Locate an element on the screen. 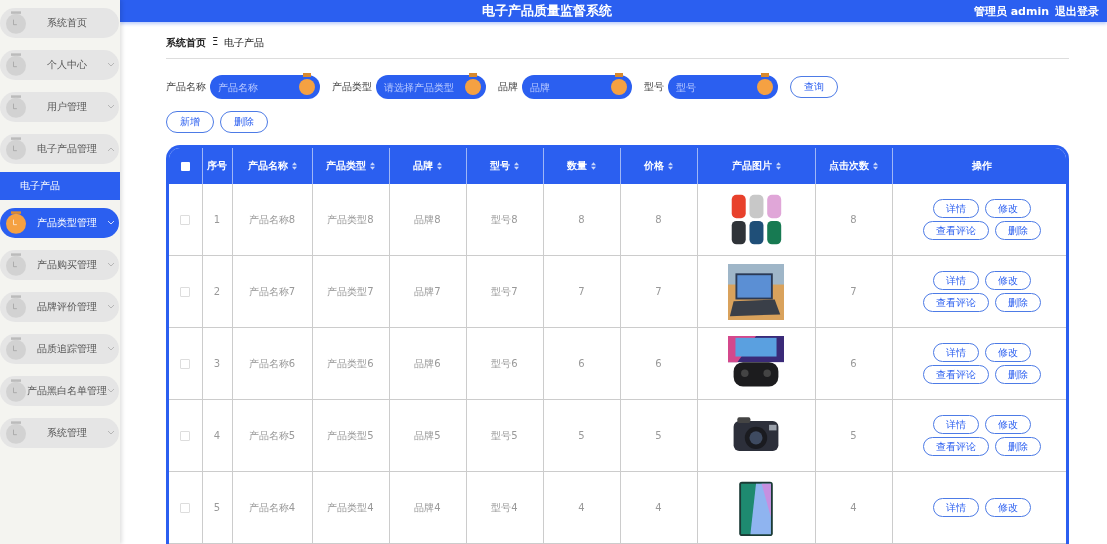 This screenshot has height=544, width=1107. column-header: 数量 is located at coordinates (577, 165).